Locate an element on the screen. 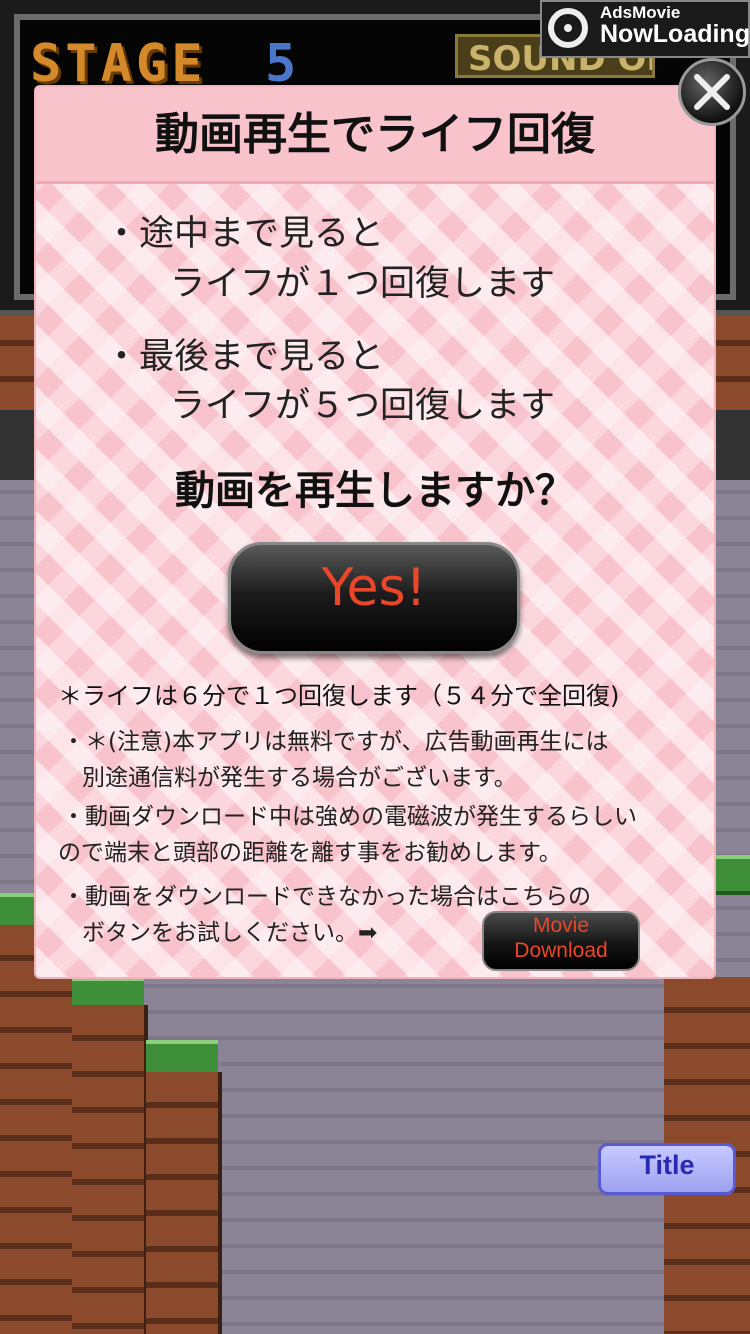 The image size is (750, 1334). note-download-fallback-cont: ボタンをお試しください。➡ is located at coordinates (230, 933).